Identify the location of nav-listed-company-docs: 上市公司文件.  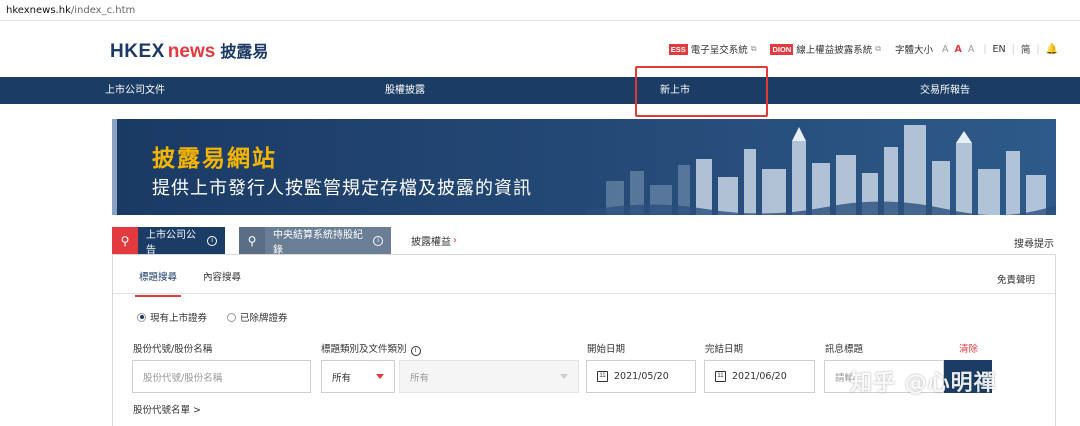
(135, 90).